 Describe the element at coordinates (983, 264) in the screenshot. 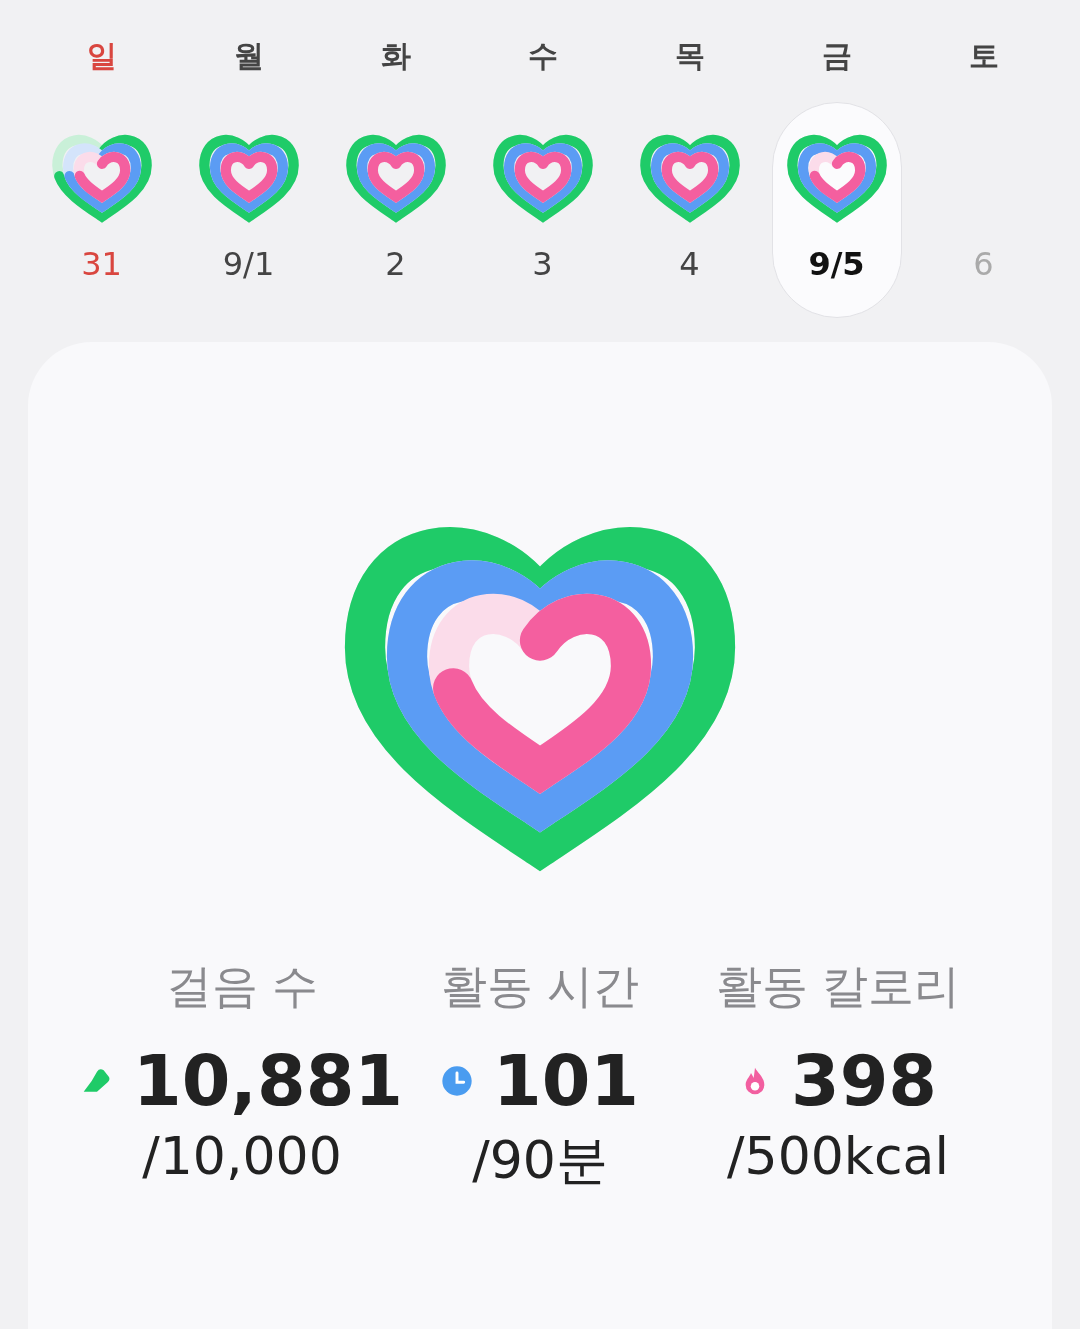

I see `day-date: 6` at that location.